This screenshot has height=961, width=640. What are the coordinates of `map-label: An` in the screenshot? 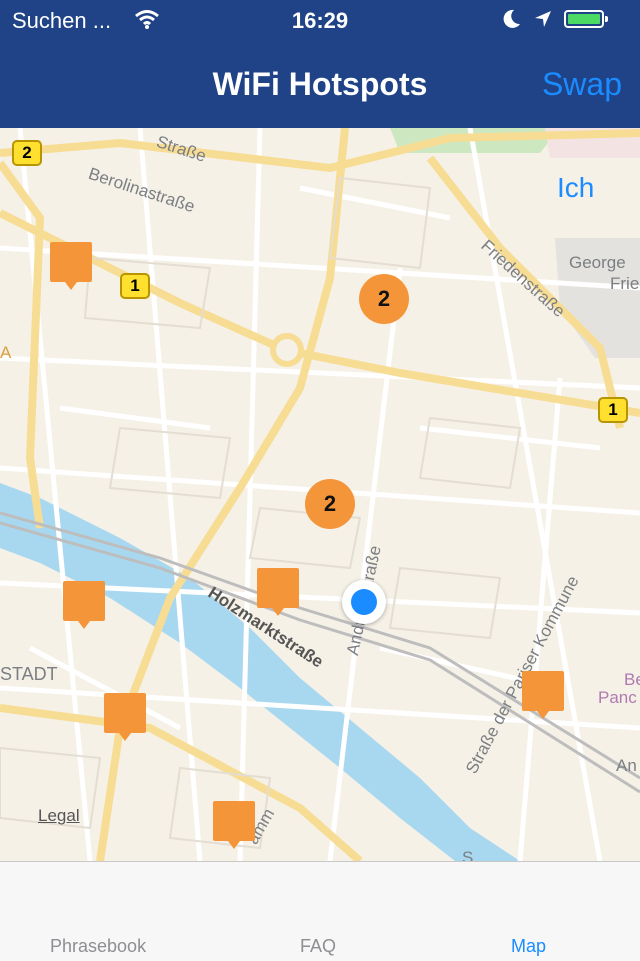 It's located at (626, 765).